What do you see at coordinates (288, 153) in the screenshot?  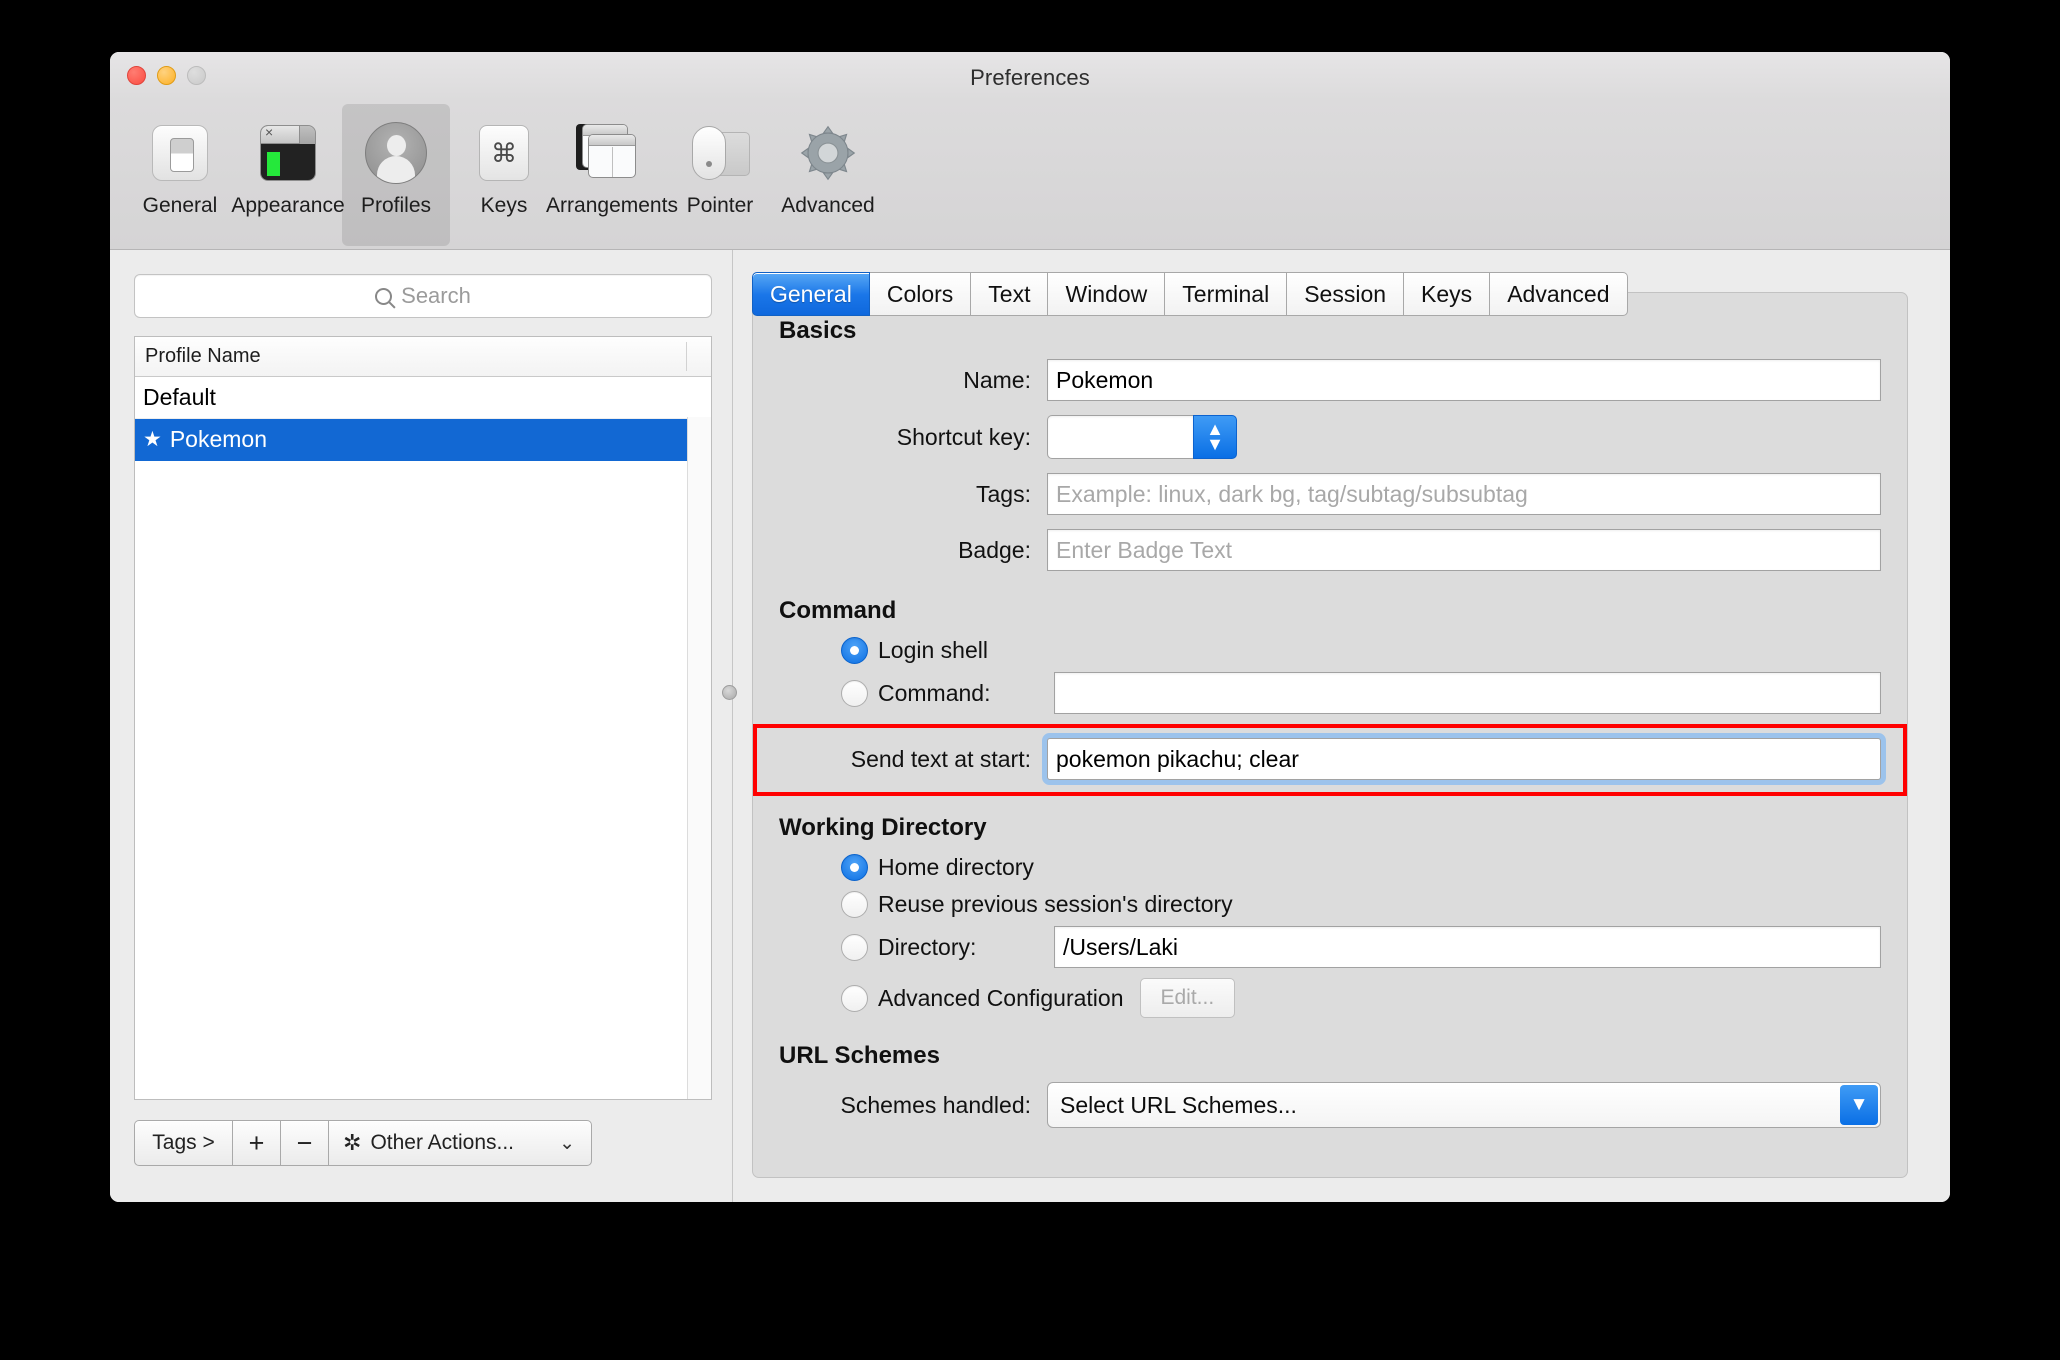 I see `terminal-window-icon` at bounding box center [288, 153].